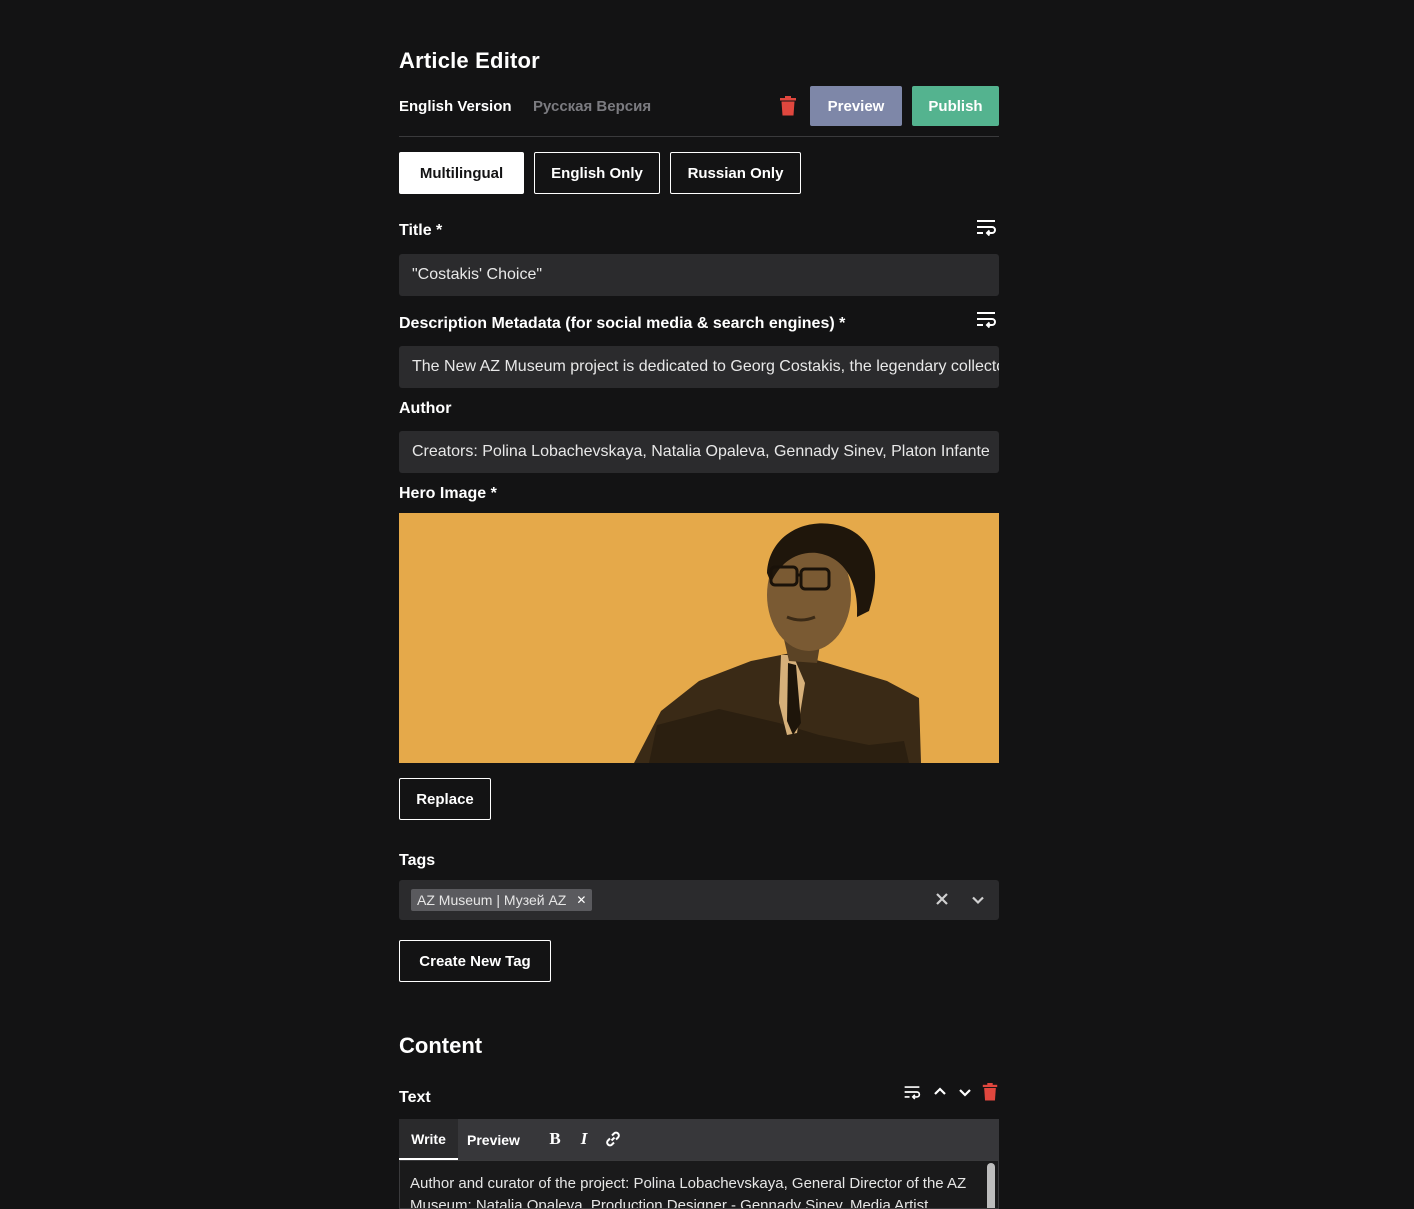  I want to click on tab-preview: Preview, so click(493, 1139).